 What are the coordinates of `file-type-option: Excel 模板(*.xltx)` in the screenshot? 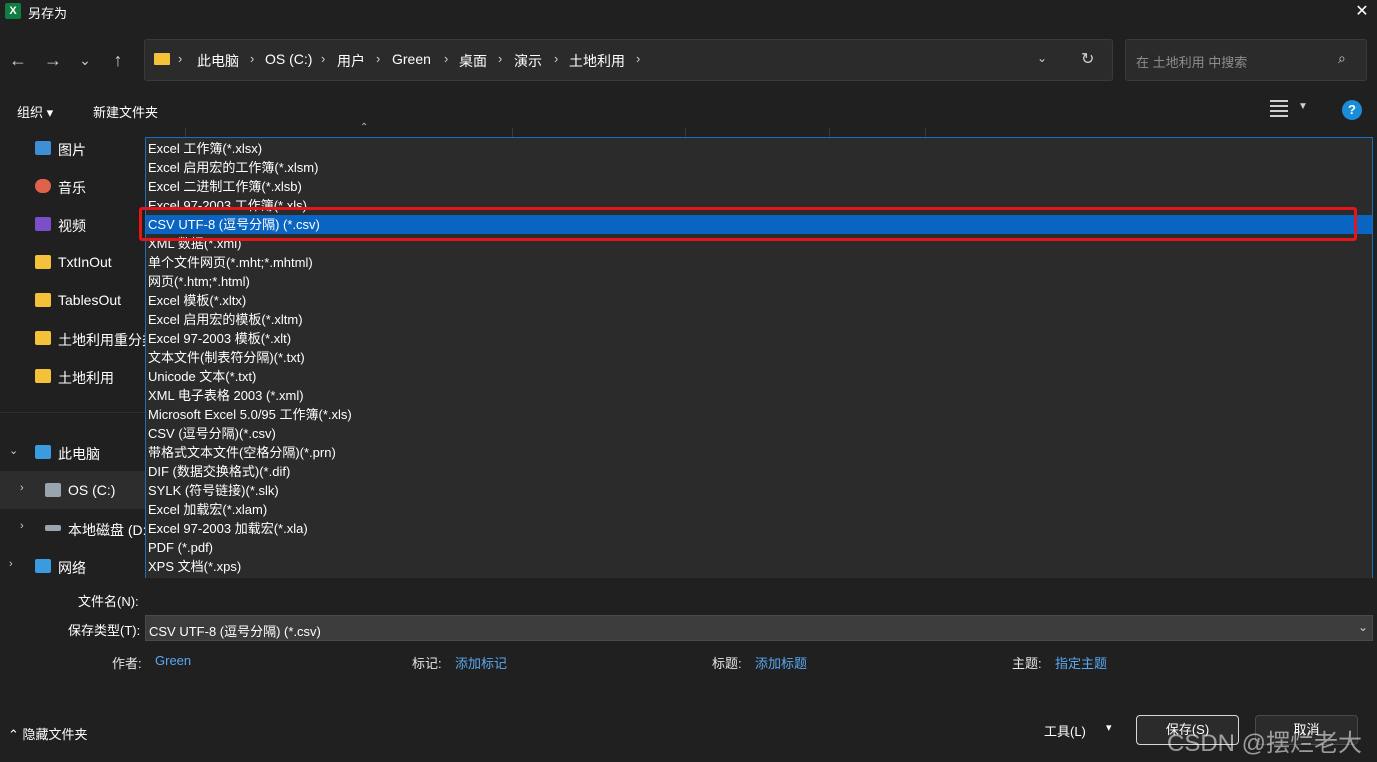 It's located at (759, 300).